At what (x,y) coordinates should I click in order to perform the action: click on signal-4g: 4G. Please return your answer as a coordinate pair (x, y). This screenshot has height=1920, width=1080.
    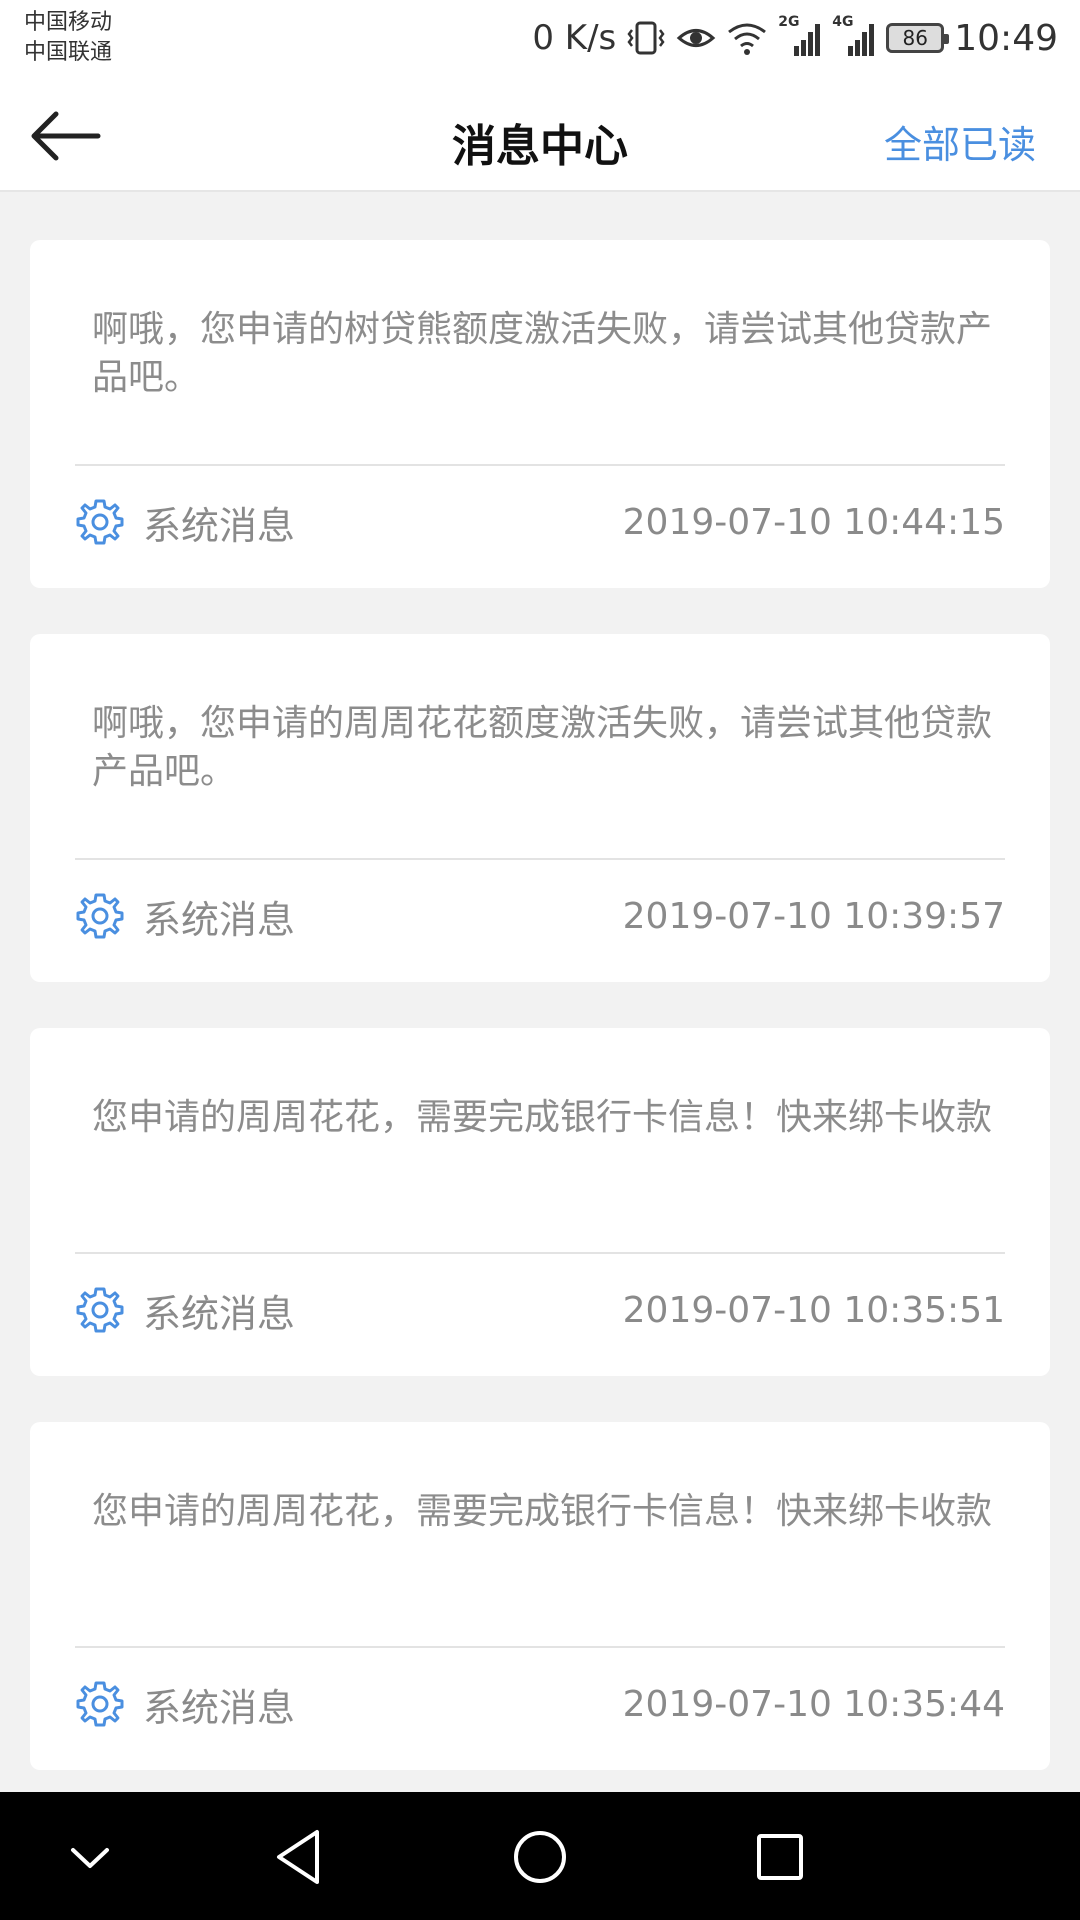
    Looking at the image, I should click on (854, 36).